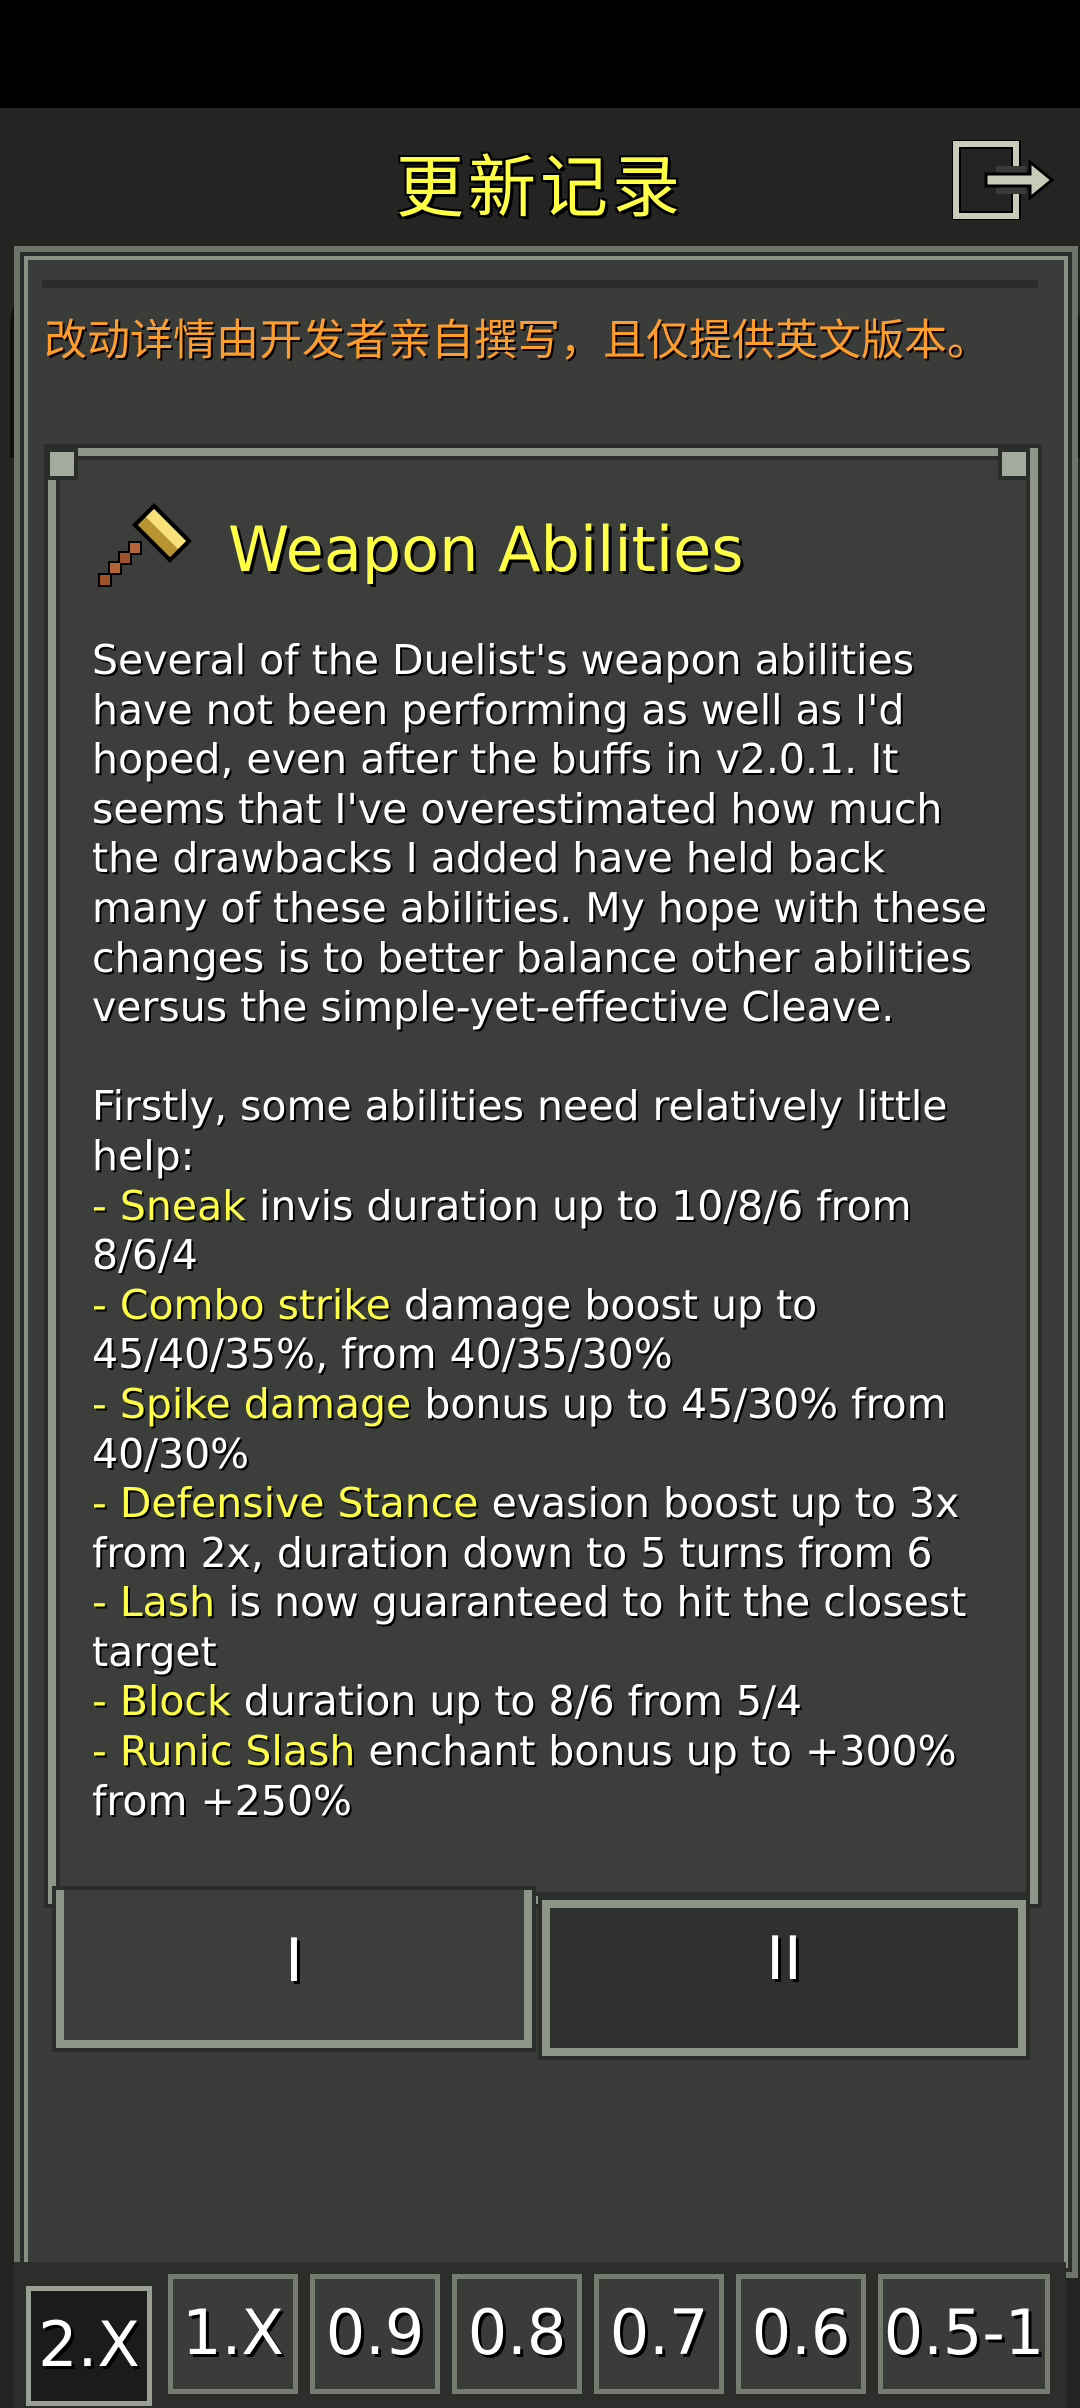 The image size is (1080, 2408). I want to click on golden-hammer-icon, so click(145, 545).